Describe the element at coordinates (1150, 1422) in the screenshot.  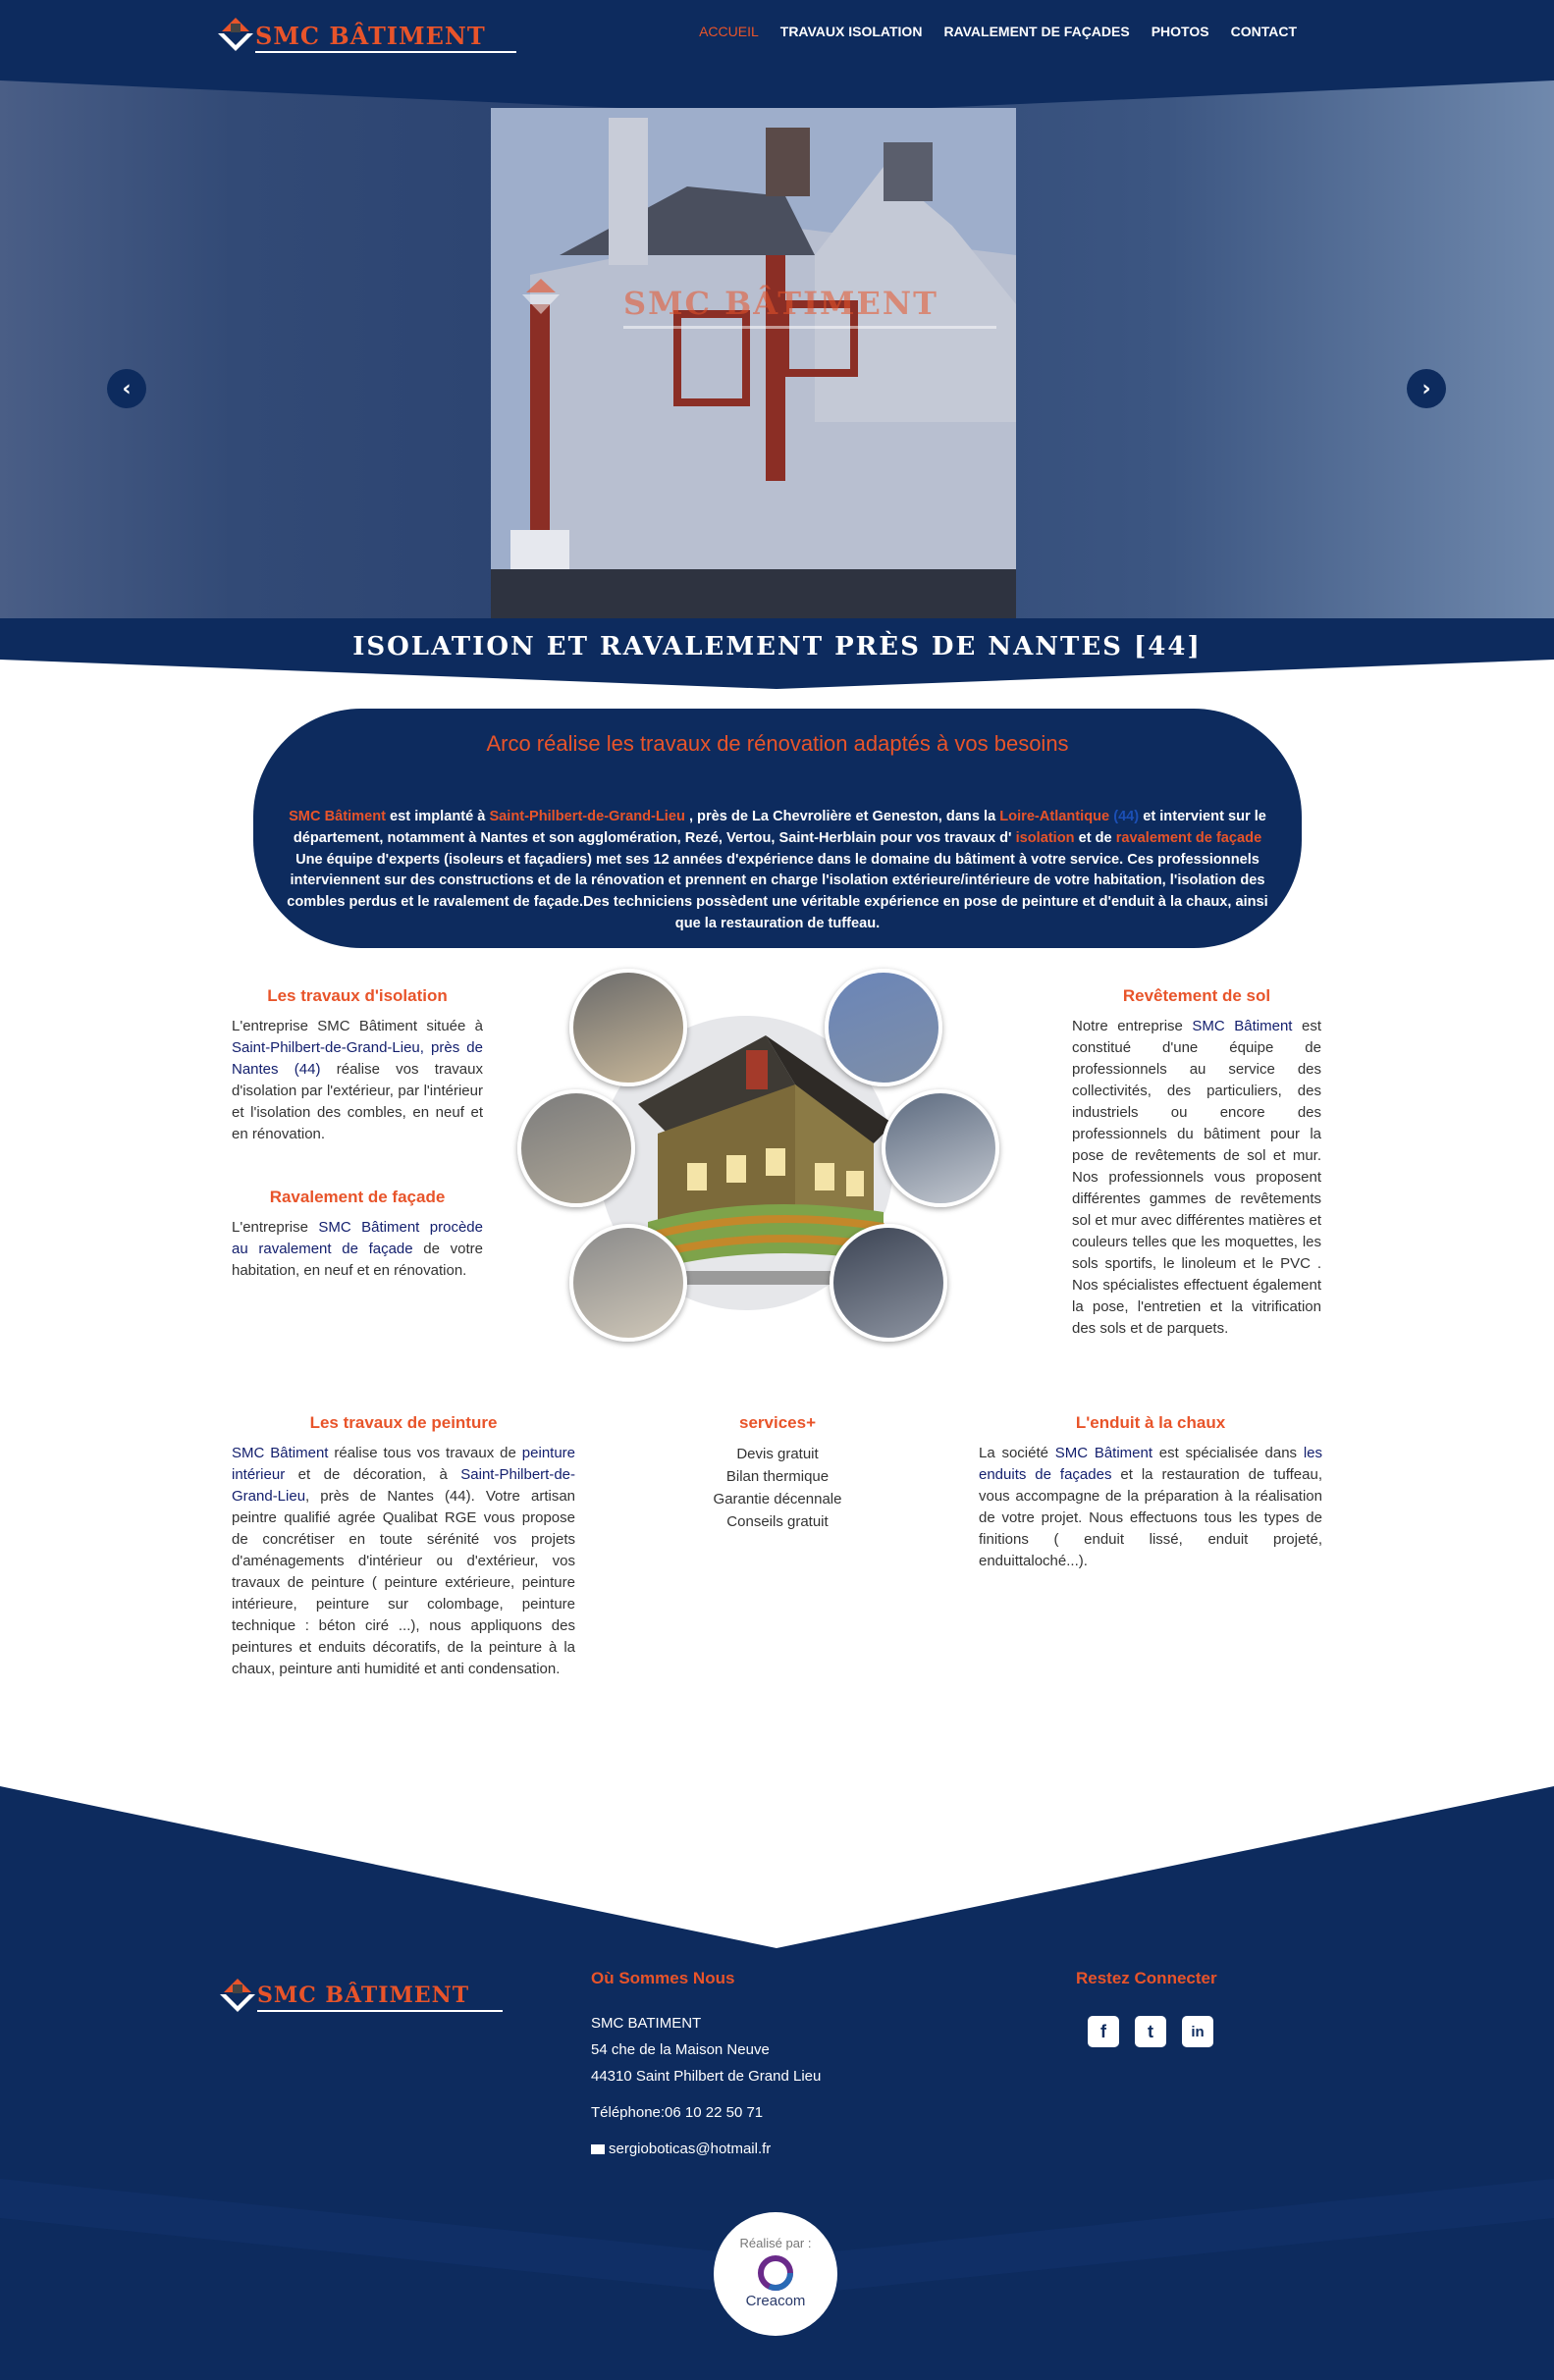
I see `section-title-enduit: L'enduit à la chaux` at that location.